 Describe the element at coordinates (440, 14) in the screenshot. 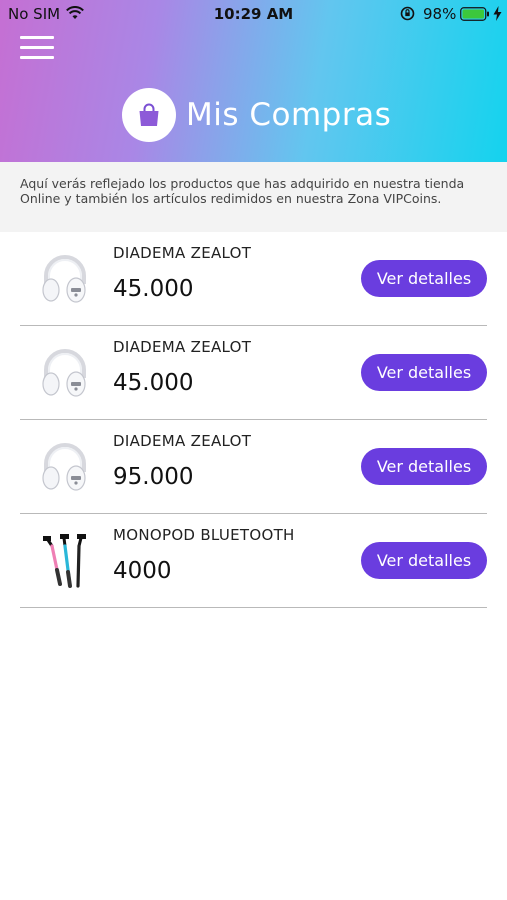

I see `battery-percentage: 98%` at that location.